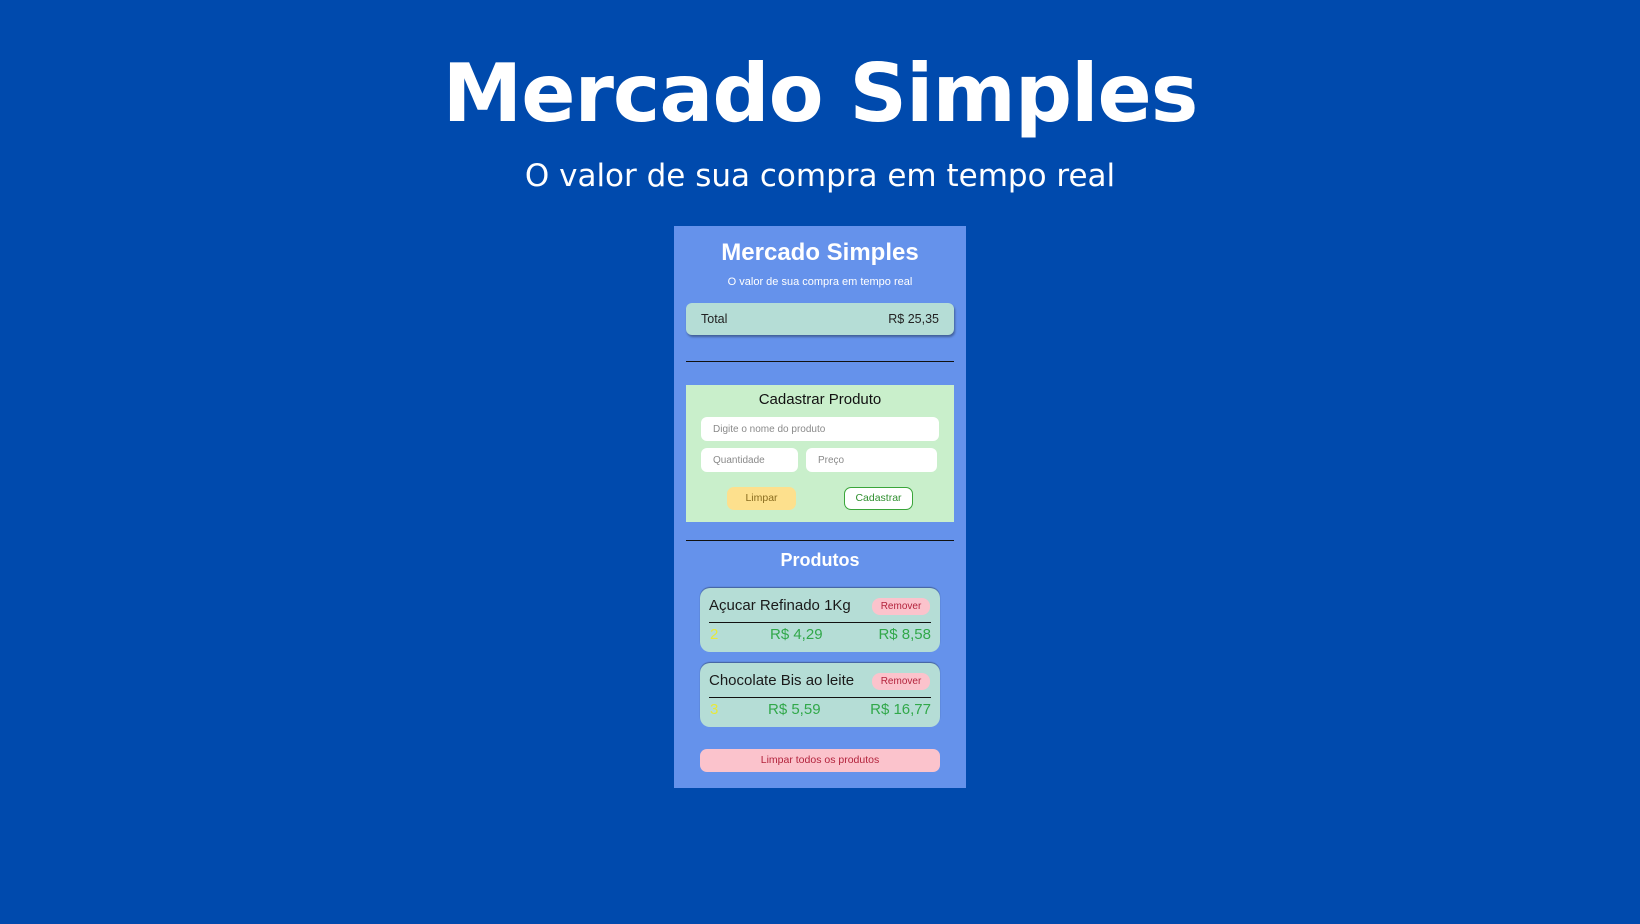  What do you see at coordinates (820, 176) in the screenshot?
I see `hero-subtitle: O valor de sua compra em tempo real` at bounding box center [820, 176].